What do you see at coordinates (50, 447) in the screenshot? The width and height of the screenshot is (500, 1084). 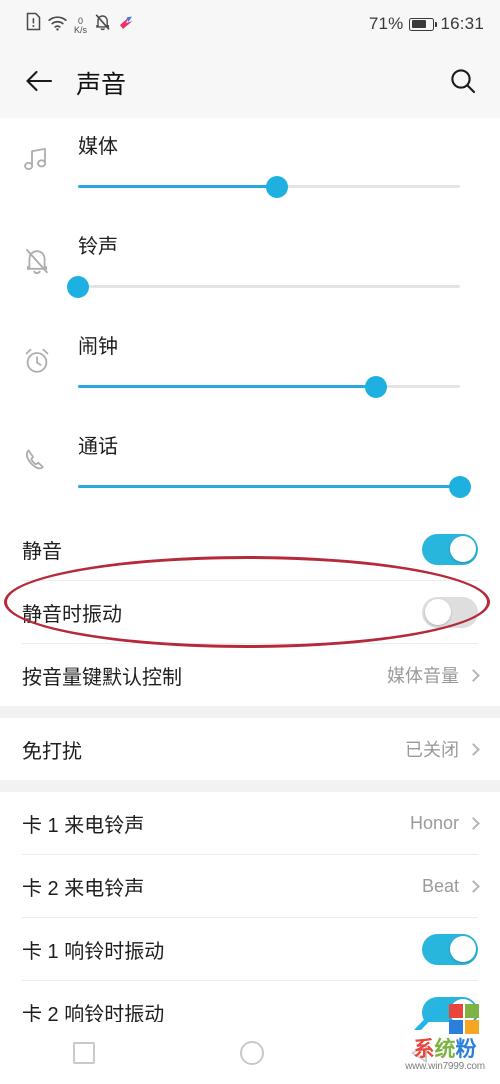 I see `phone-icon` at bounding box center [50, 447].